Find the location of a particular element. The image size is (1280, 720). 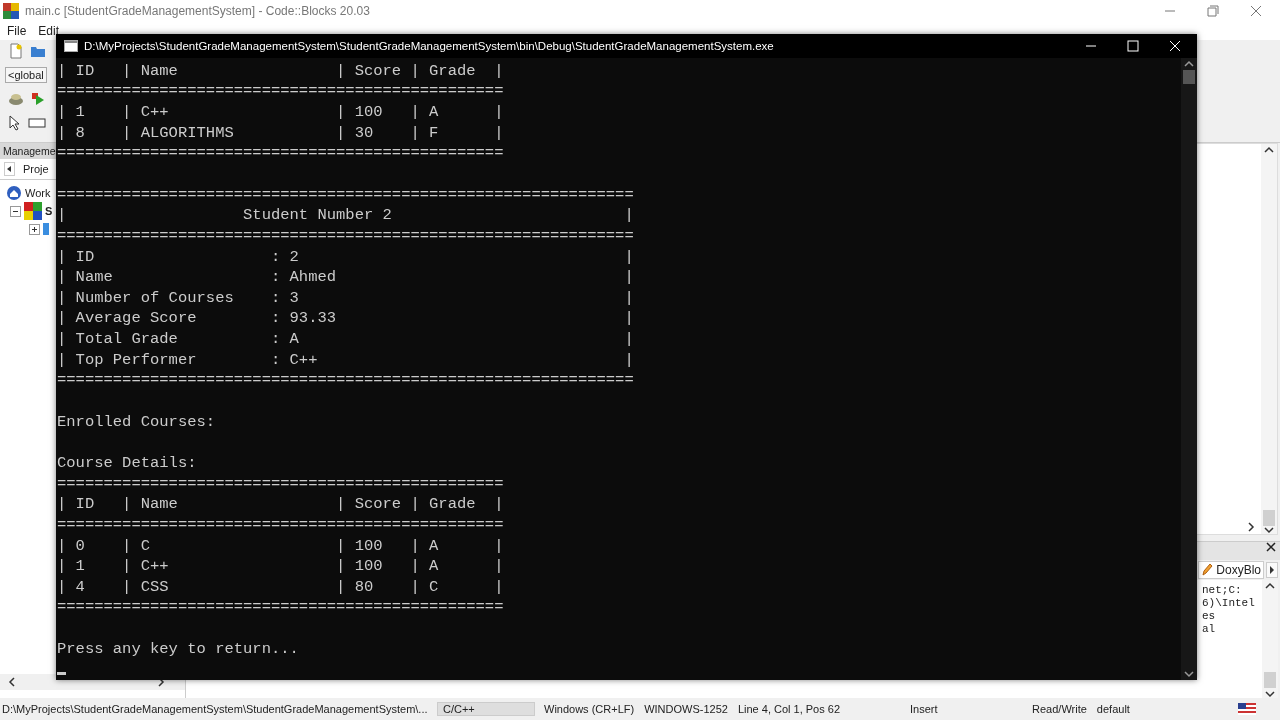

console-line: Course Details: is located at coordinates (127, 463).